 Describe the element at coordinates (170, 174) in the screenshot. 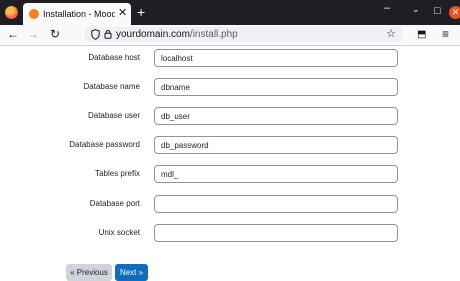

I see `tables-prefix-value: mdl_` at that location.